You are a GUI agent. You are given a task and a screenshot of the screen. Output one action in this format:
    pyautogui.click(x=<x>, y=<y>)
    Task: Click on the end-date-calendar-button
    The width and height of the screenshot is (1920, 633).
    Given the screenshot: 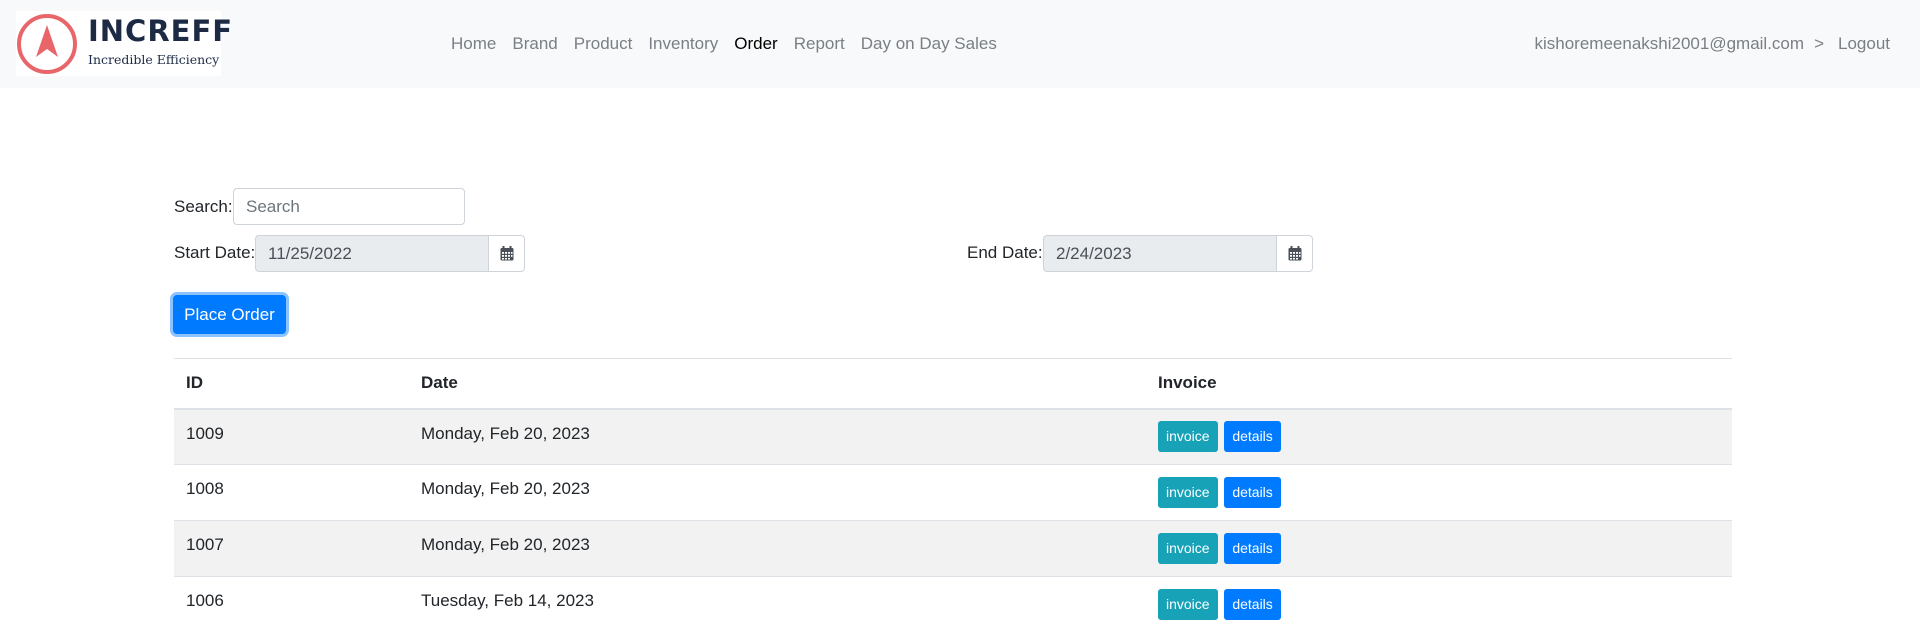 What is the action you would take?
    pyautogui.click(x=1294, y=253)
    